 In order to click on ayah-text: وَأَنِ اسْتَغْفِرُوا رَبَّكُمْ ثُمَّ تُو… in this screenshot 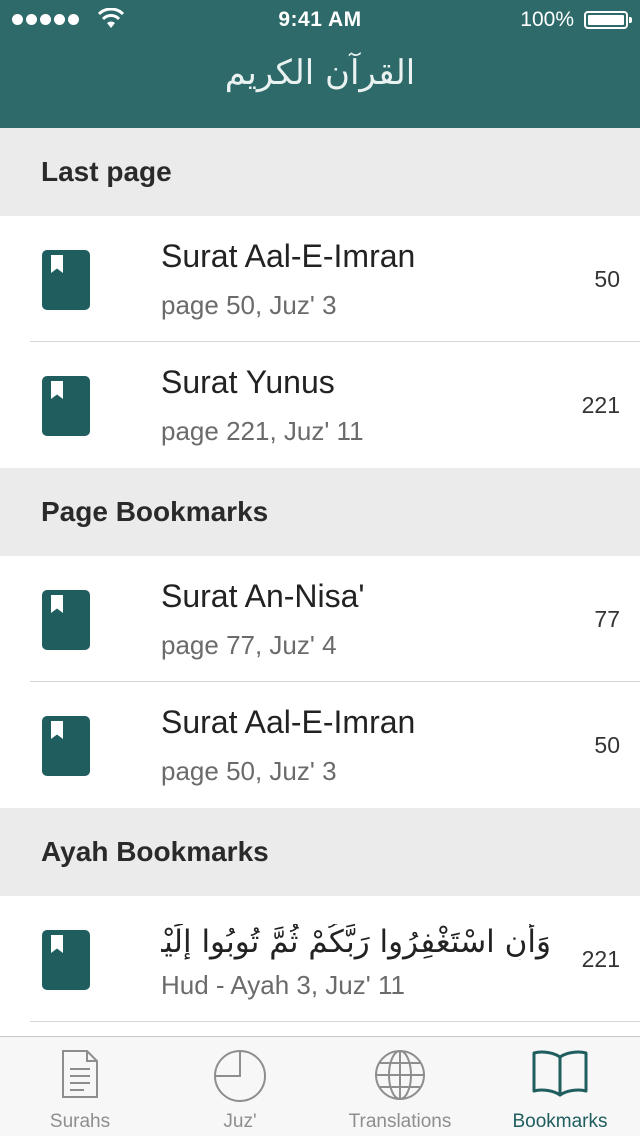, I will do `click(356, 942)`.